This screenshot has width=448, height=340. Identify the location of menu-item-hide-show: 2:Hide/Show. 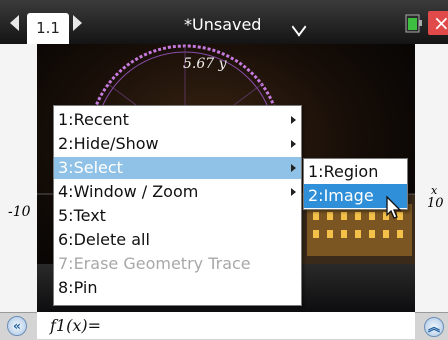
(177, 144).